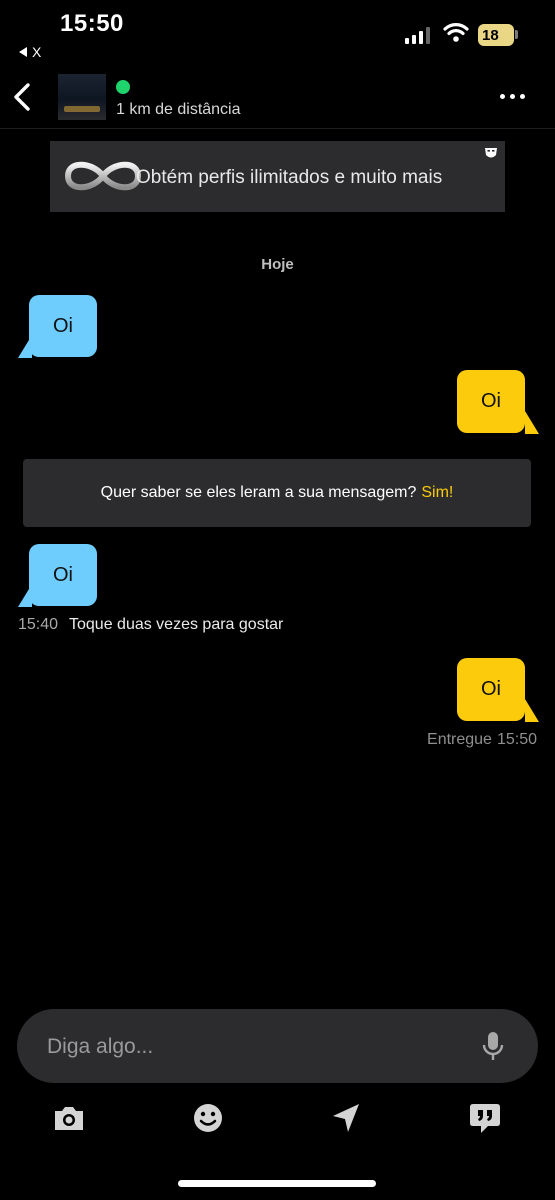 The image size is (555, 1200). I want to click on profile-distance: 1 km de distância, so click(178, 110).